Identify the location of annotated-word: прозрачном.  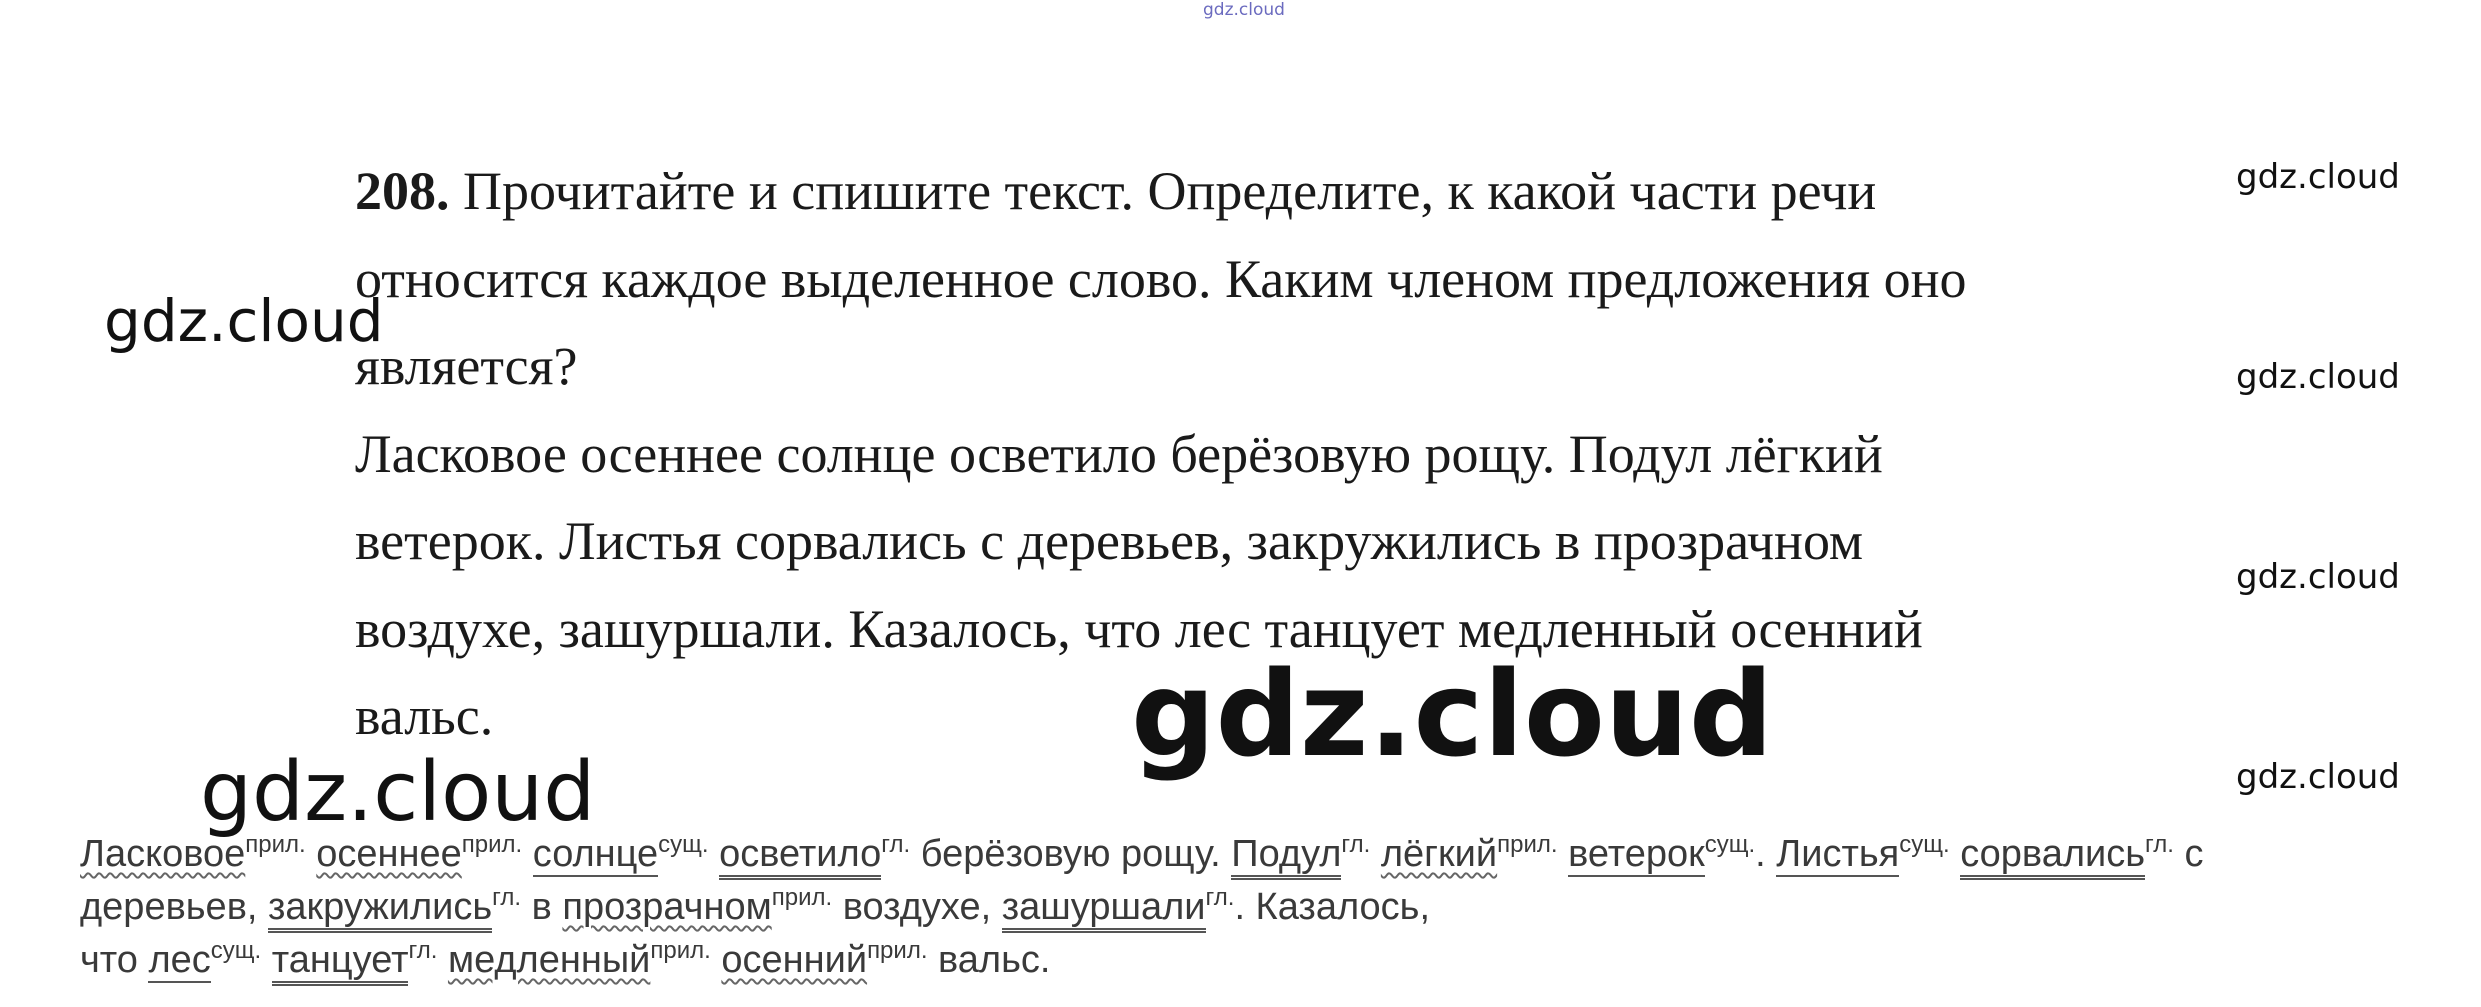
(667, 907).